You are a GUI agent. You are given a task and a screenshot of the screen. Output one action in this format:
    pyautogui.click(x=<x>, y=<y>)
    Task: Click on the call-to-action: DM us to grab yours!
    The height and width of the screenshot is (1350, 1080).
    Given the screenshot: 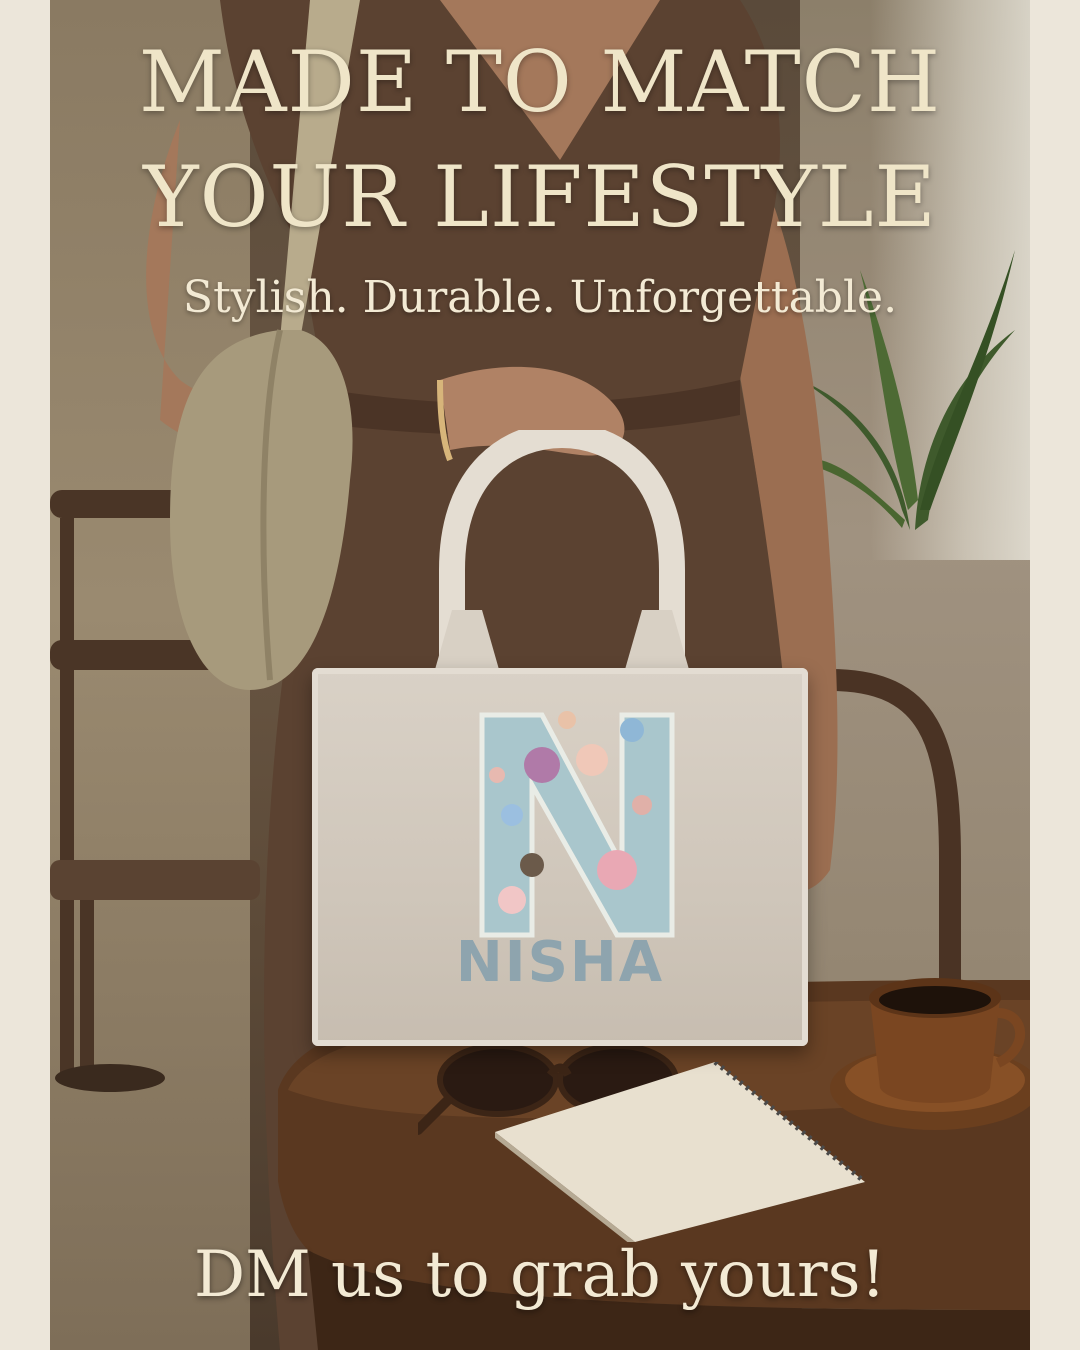 What is the action you would take?
    pyautogui.click(x=540, y=1275)
    